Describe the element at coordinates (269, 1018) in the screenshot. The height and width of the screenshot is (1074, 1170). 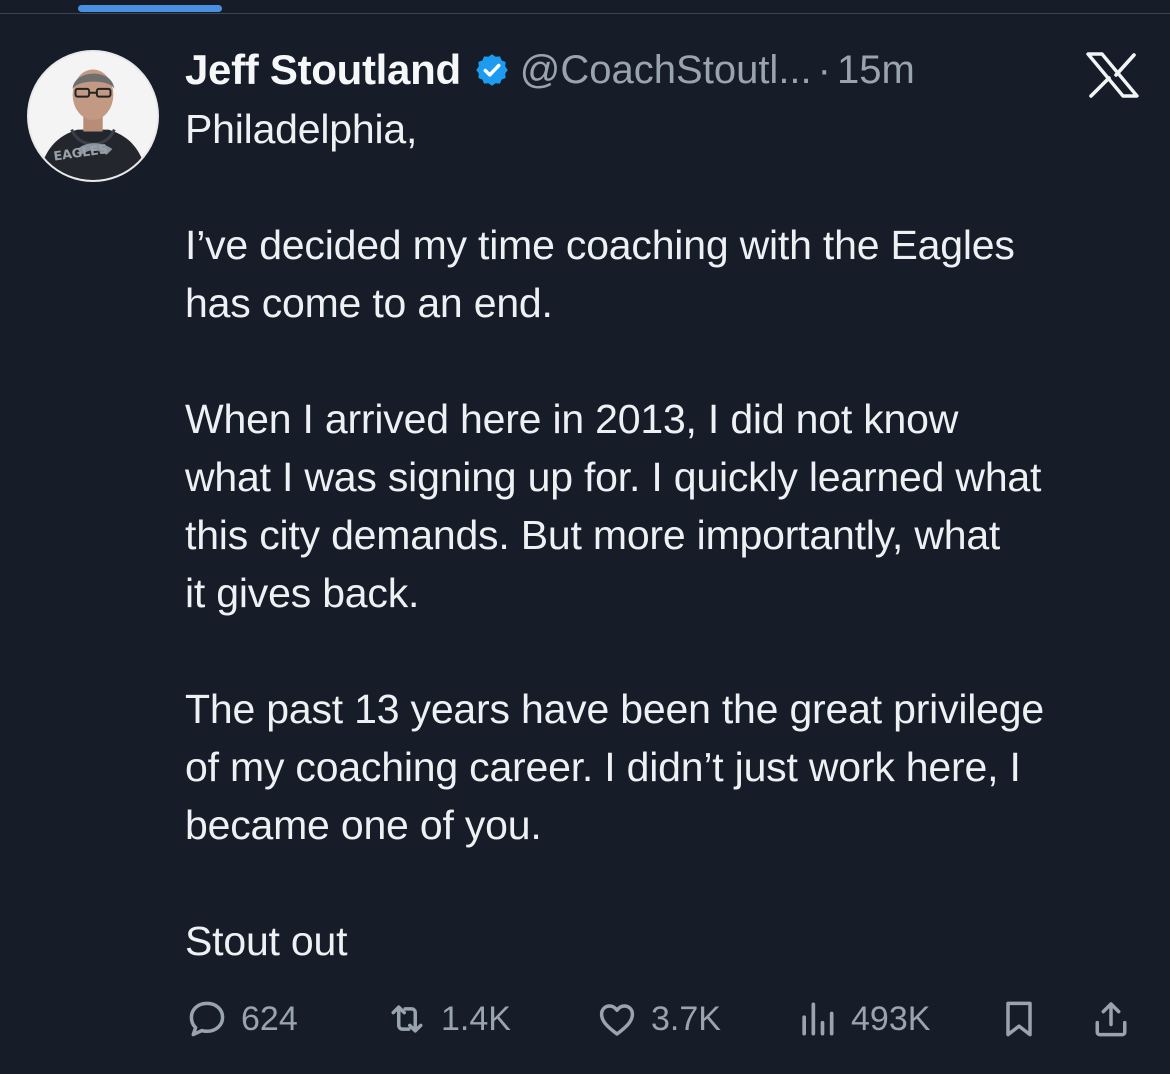
I see `reply-count: 624` at that location.